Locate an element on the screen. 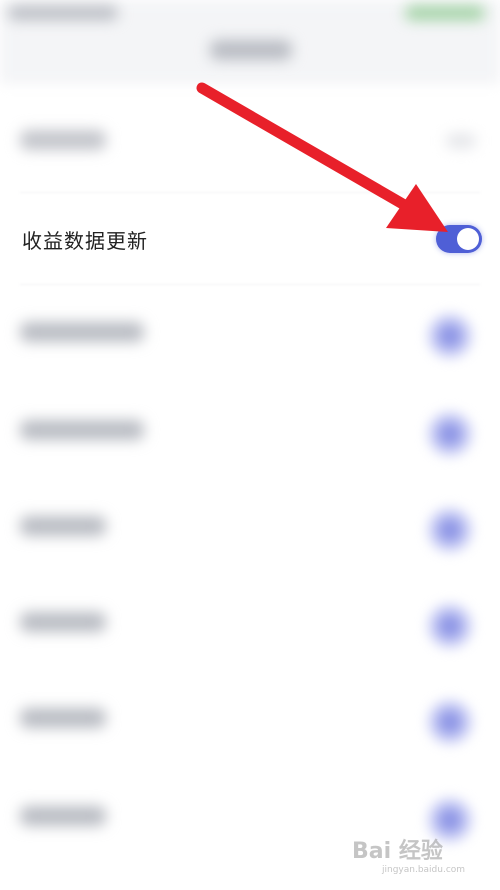 Image resolution: width=500 pixels, height=890 pixels. arrow-head is located at coordinates (417, 208).